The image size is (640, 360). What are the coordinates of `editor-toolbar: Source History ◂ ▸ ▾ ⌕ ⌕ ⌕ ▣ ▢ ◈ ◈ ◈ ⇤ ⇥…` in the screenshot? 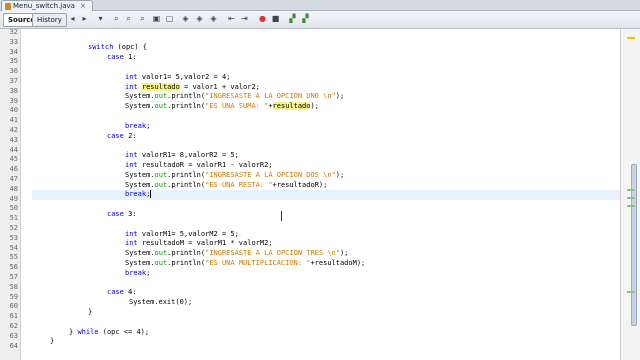 It's located at (320, 20).